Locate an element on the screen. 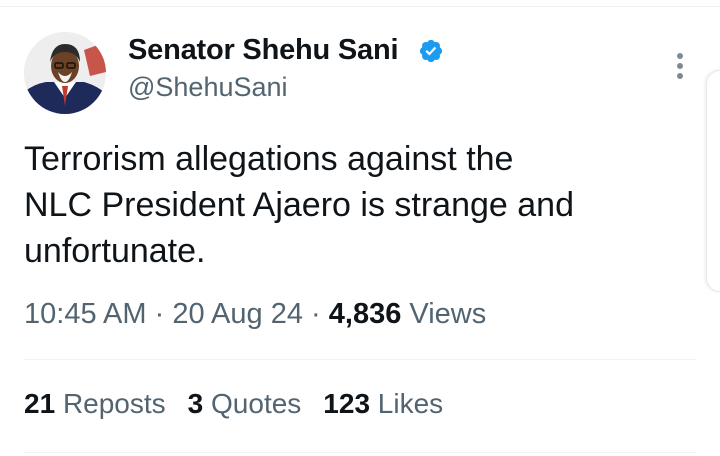  likes-stat: 123 Likes is located at coordinates (383, 403).